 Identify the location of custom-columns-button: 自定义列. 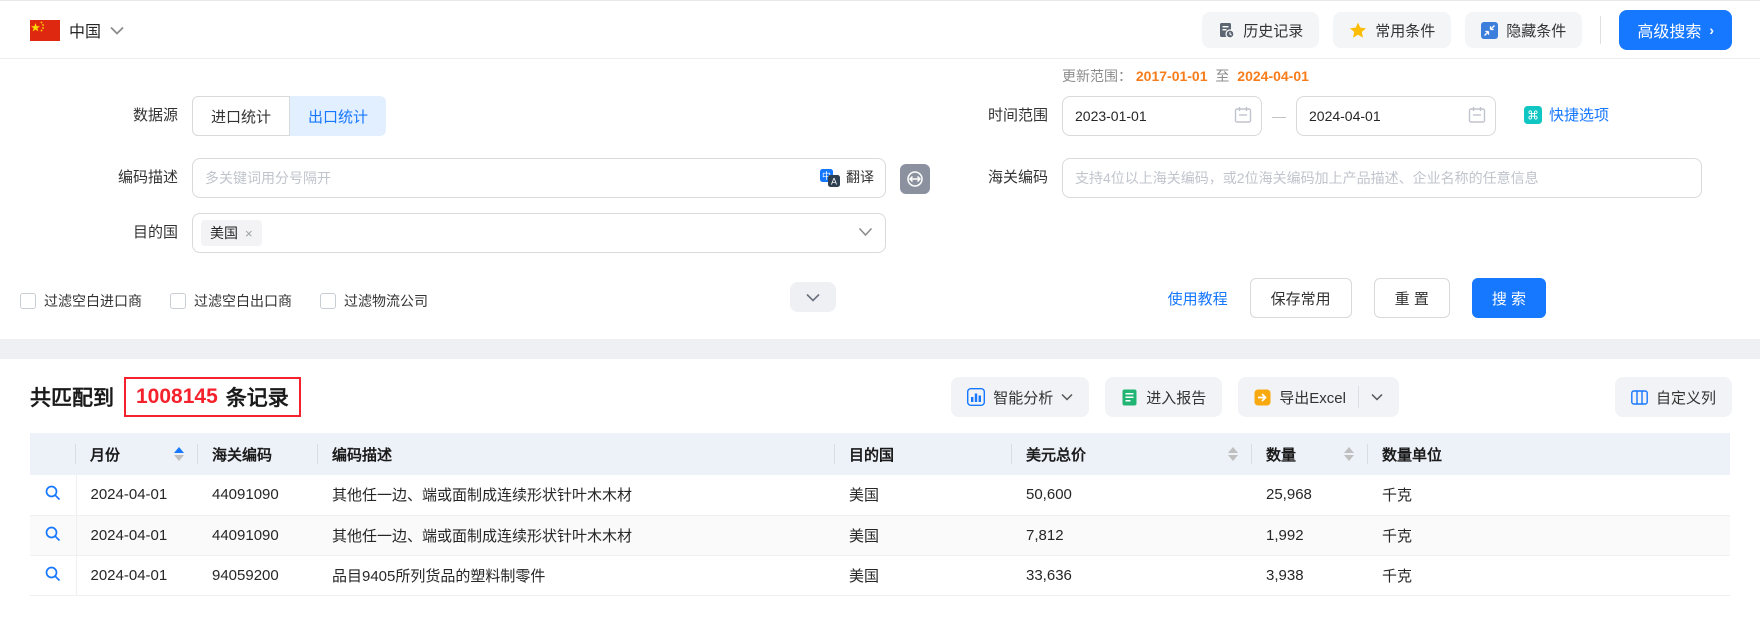
(1673, 397).